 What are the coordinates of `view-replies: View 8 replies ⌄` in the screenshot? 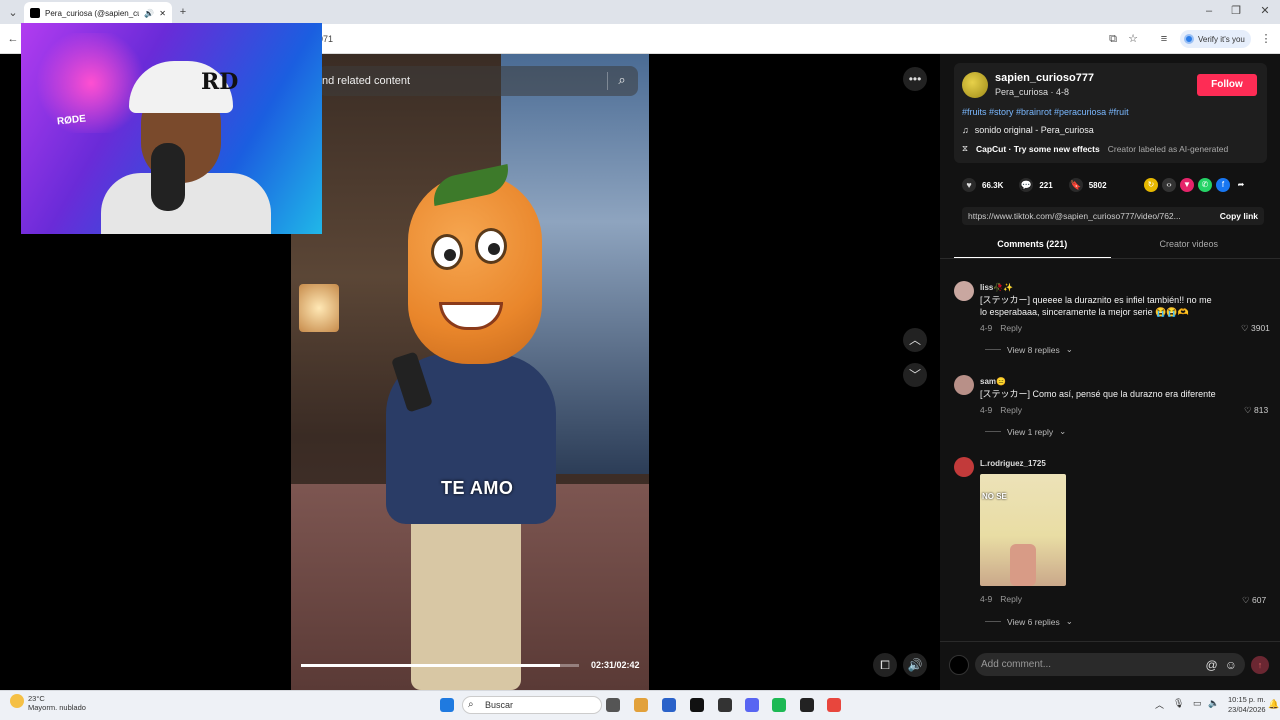 It's located at (1029, 349).